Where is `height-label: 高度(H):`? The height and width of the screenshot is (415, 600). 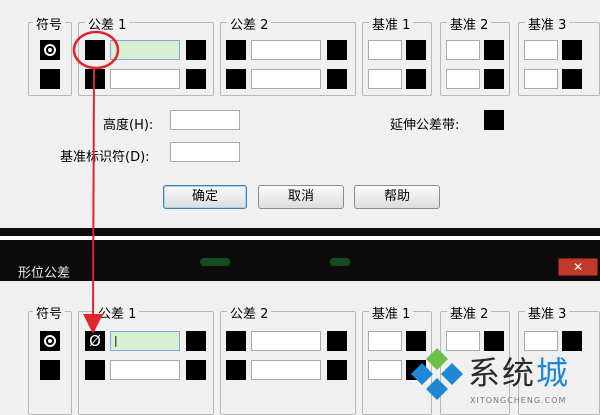
height-label: 高度(H): is located at coordinates (128, 125).